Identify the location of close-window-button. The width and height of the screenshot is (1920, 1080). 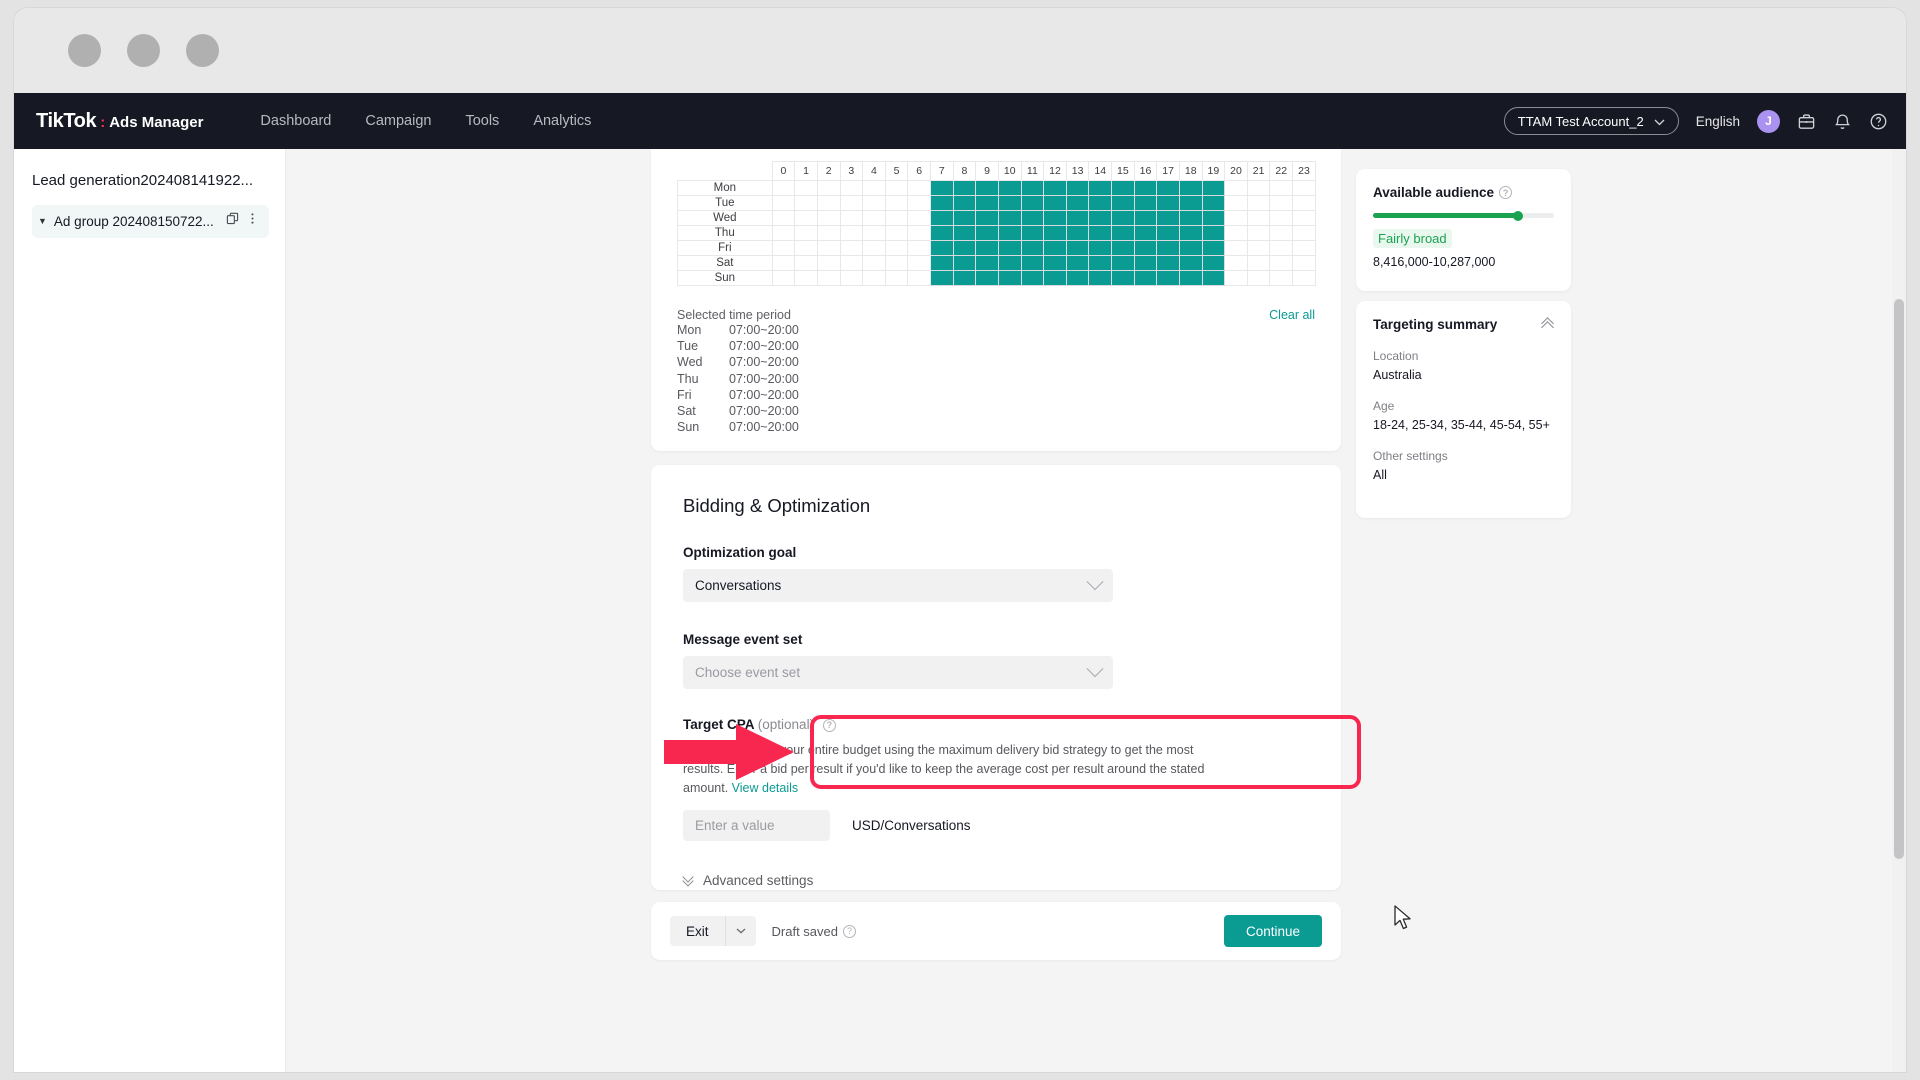
(84, 50).